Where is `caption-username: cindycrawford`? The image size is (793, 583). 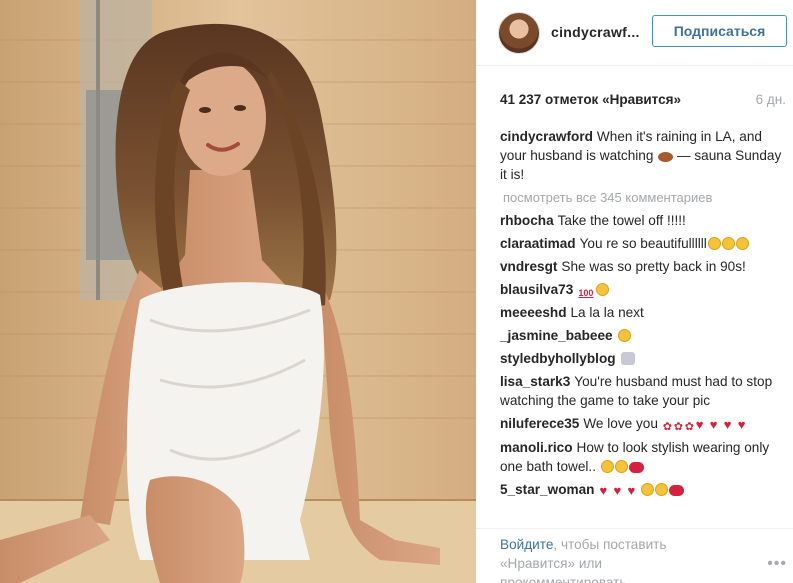
caption-username: cindycrawford is located at coordinates (546, 136).